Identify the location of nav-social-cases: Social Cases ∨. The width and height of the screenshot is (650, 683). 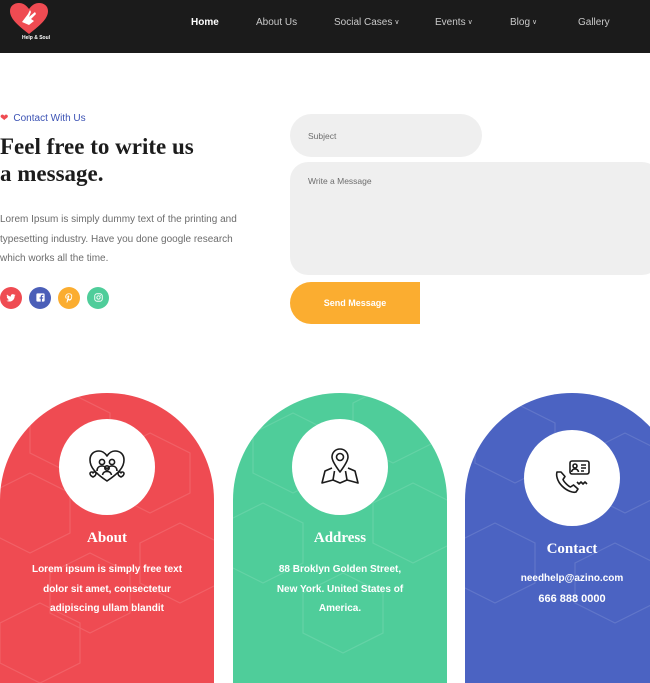
(366, 22).